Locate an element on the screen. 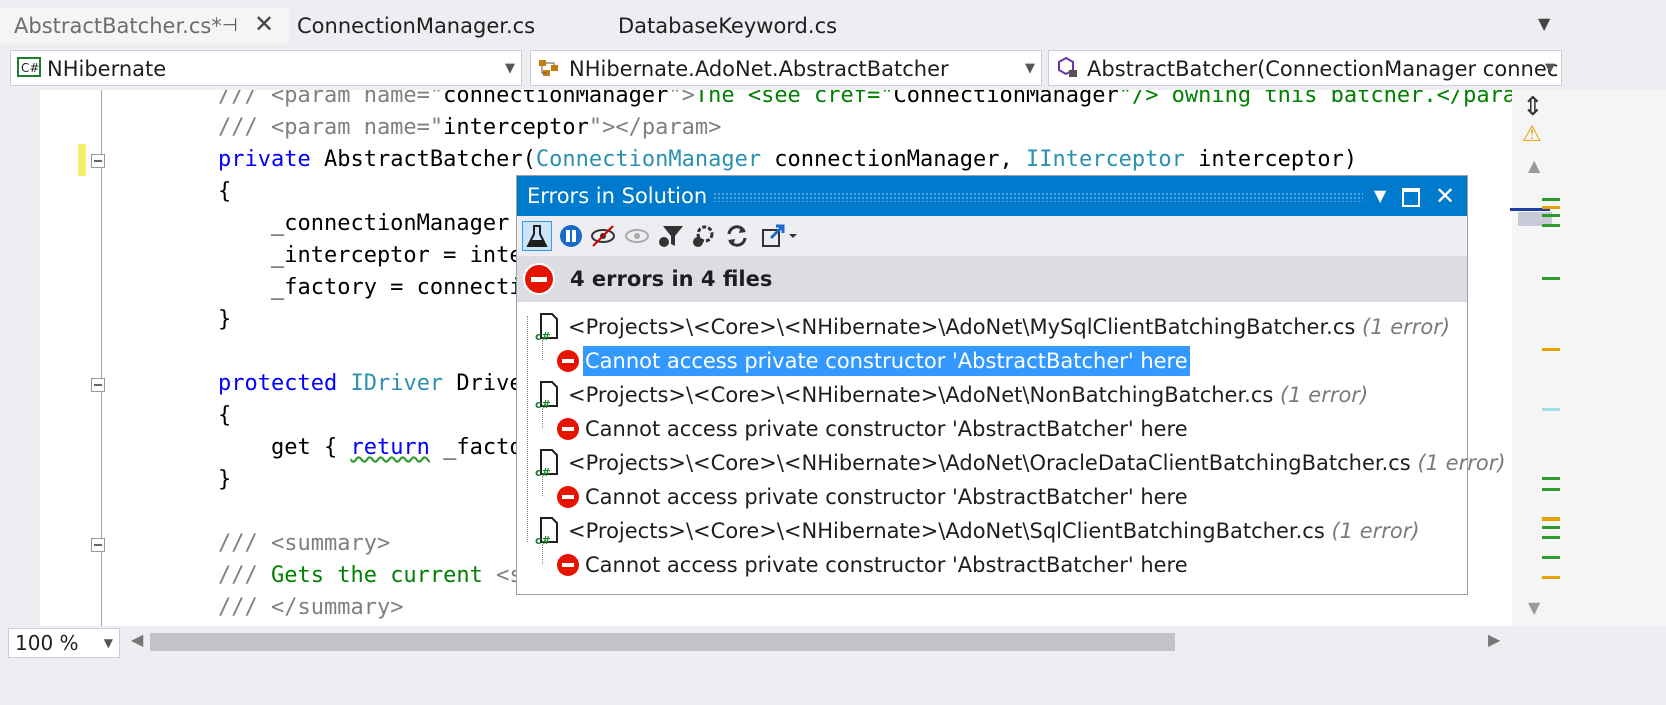 This screenshot has height=705, width=1666. code-line: /// <param name="interceptor"></param> is located at coordinates (470, 127).